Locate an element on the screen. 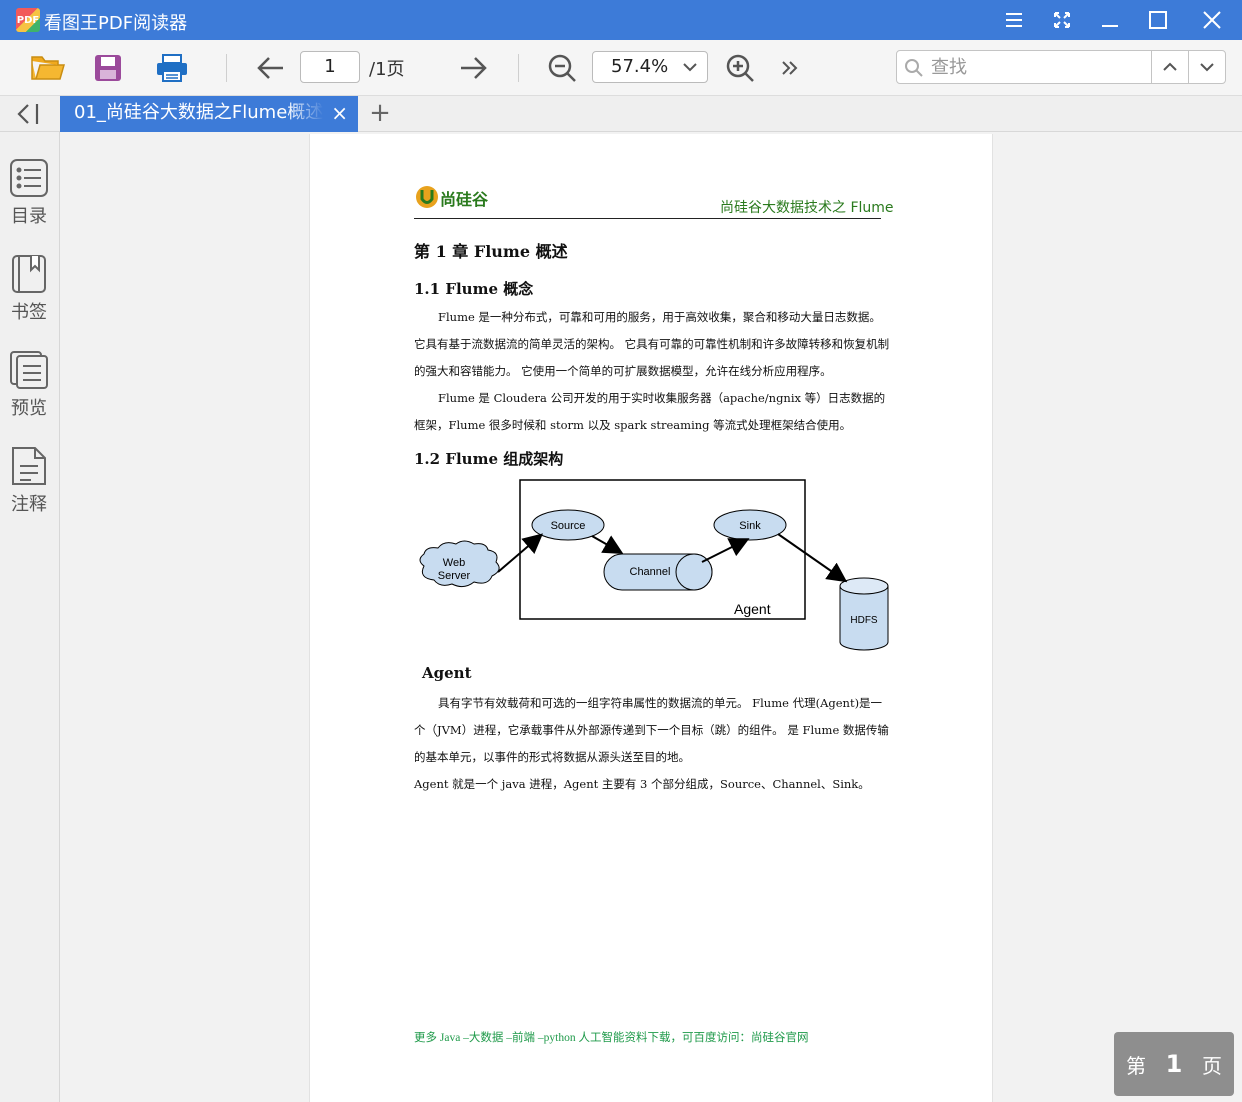 This screenshot has width=1242, height=1102. hdfs-node: HDFS is located at coordinates (864, 614).